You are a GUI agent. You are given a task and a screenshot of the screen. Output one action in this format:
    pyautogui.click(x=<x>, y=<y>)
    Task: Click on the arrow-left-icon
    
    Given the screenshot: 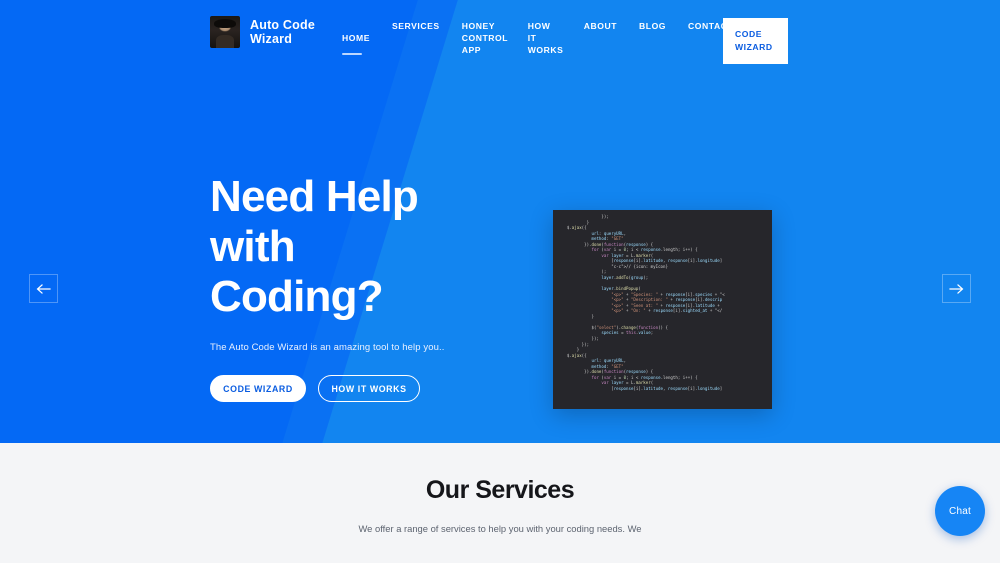 What is the action you would take?
    pyautogui.click(x=43, y=288)
    